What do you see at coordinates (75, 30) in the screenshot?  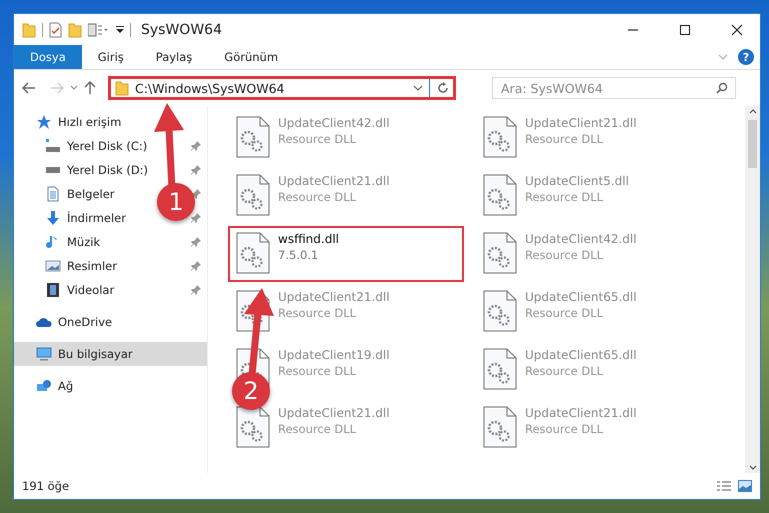 I see `new-folder-icon` at bounding box center [75, 30].